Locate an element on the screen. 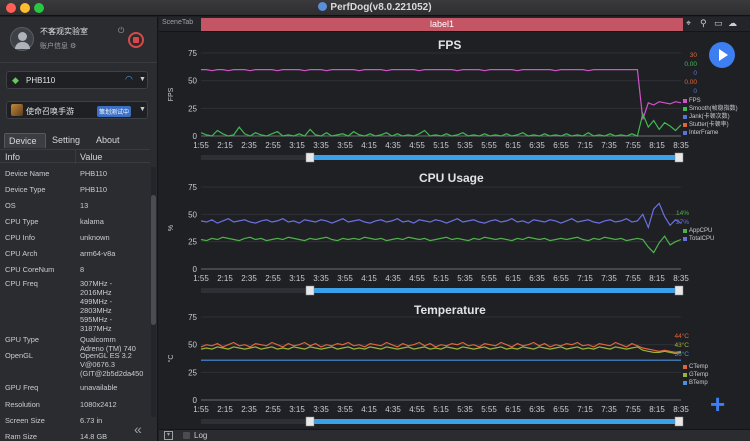 This screenshot has height=441, width=750. legend-item: TotalCPU is located at coordinates (698, 239).